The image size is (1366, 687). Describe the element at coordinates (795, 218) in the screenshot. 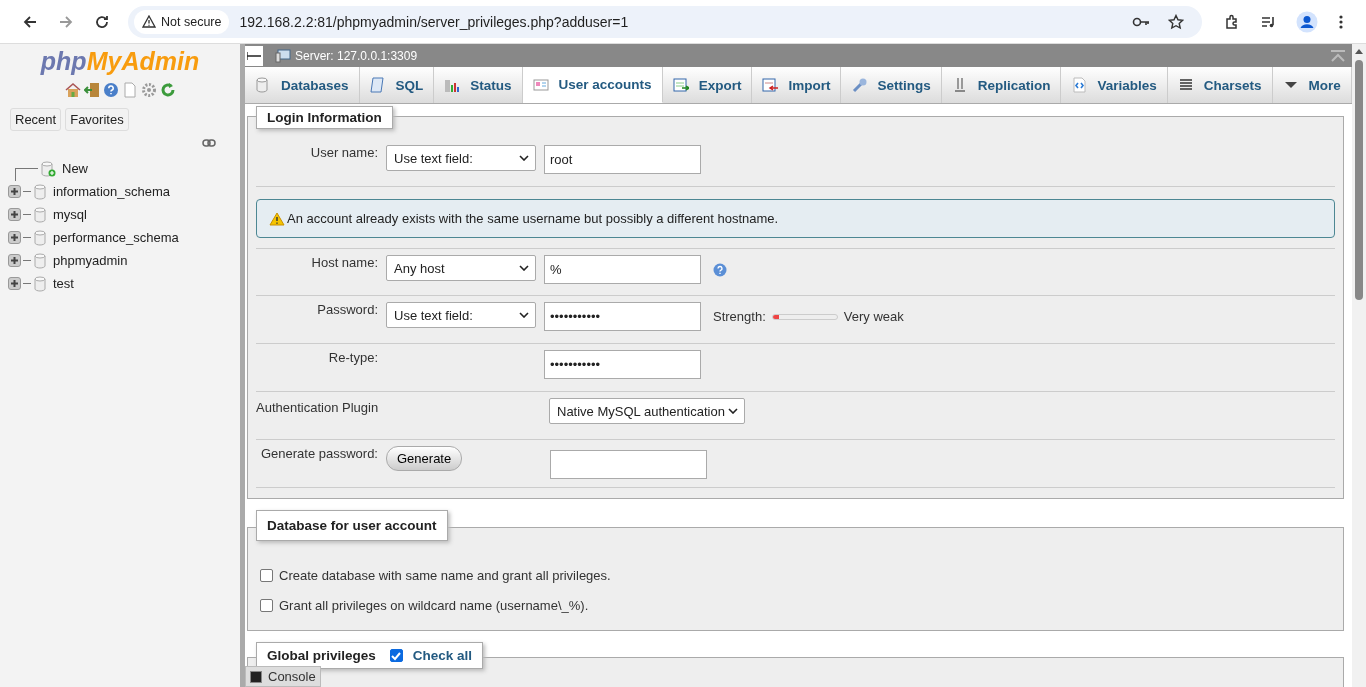

I see `notice-message: An account already exists with the same username but possibly a different hostname.` at that location.